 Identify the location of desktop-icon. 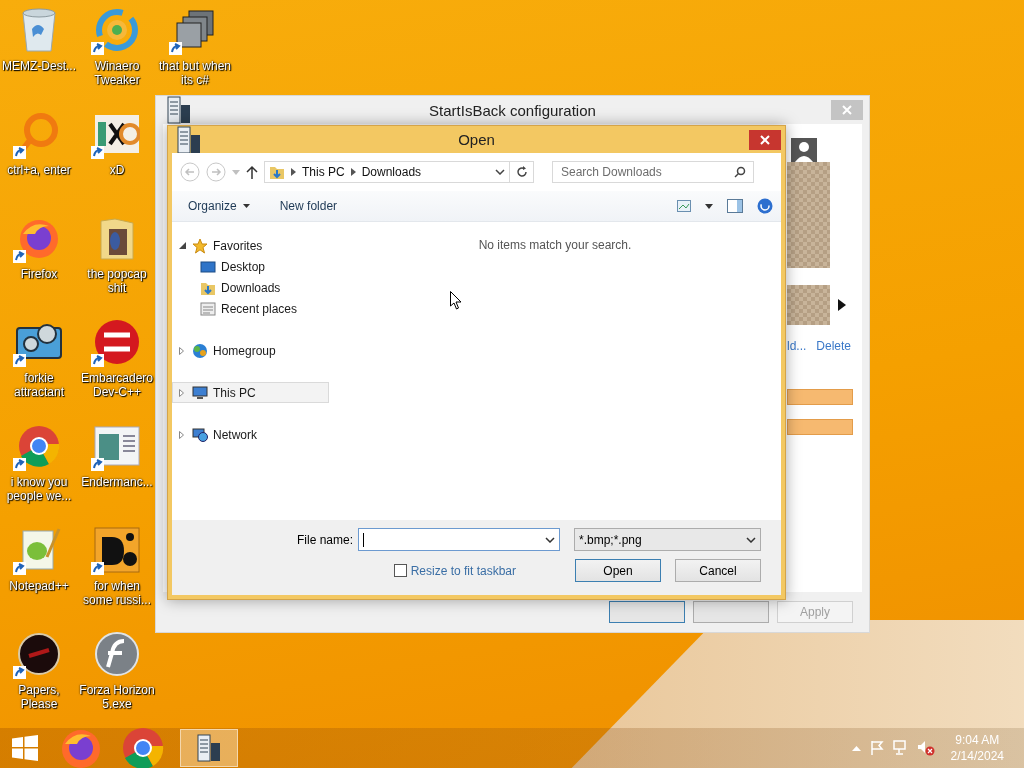
(208, 266).